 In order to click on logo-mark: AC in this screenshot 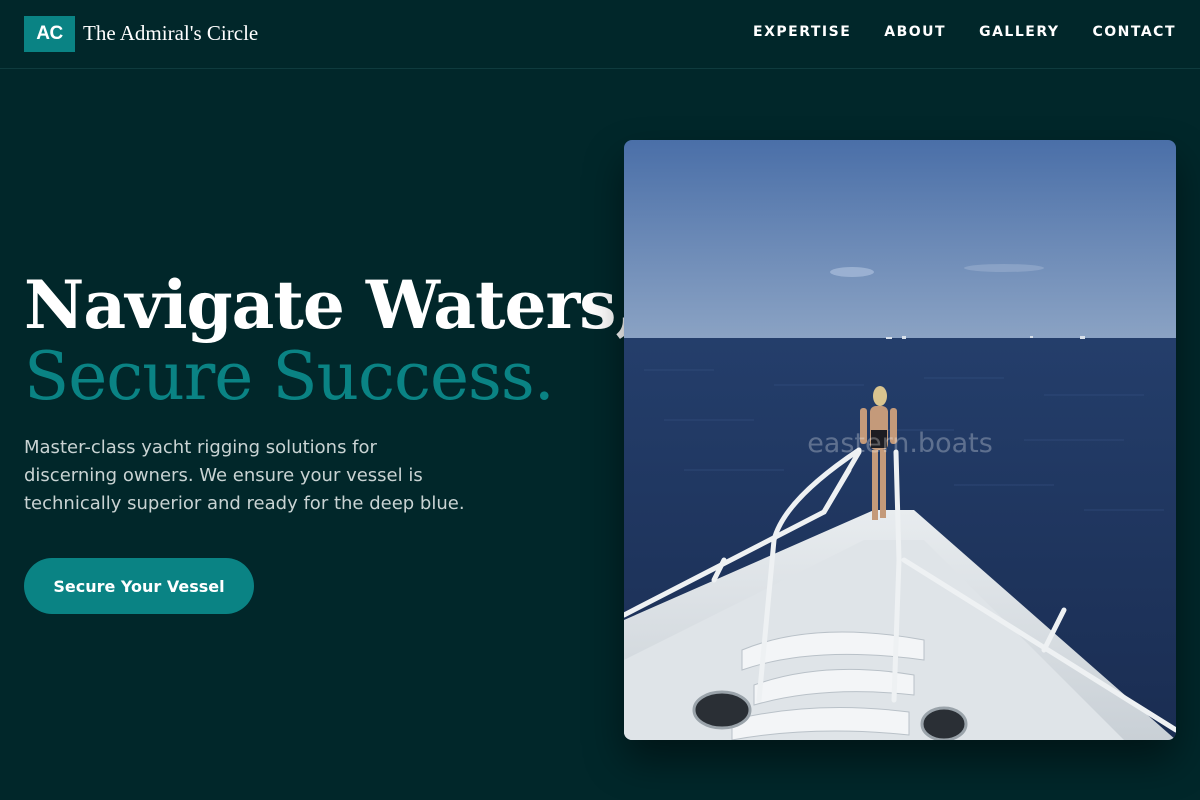, I will do `click(49, 34)`.